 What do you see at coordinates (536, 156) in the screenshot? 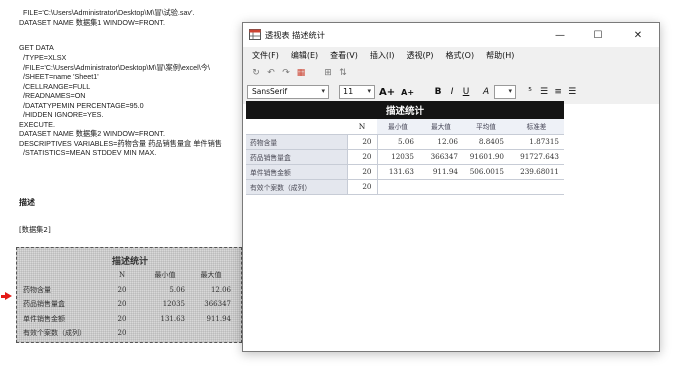
I see `cell: 91727.643` at bounding box center [536, 156].